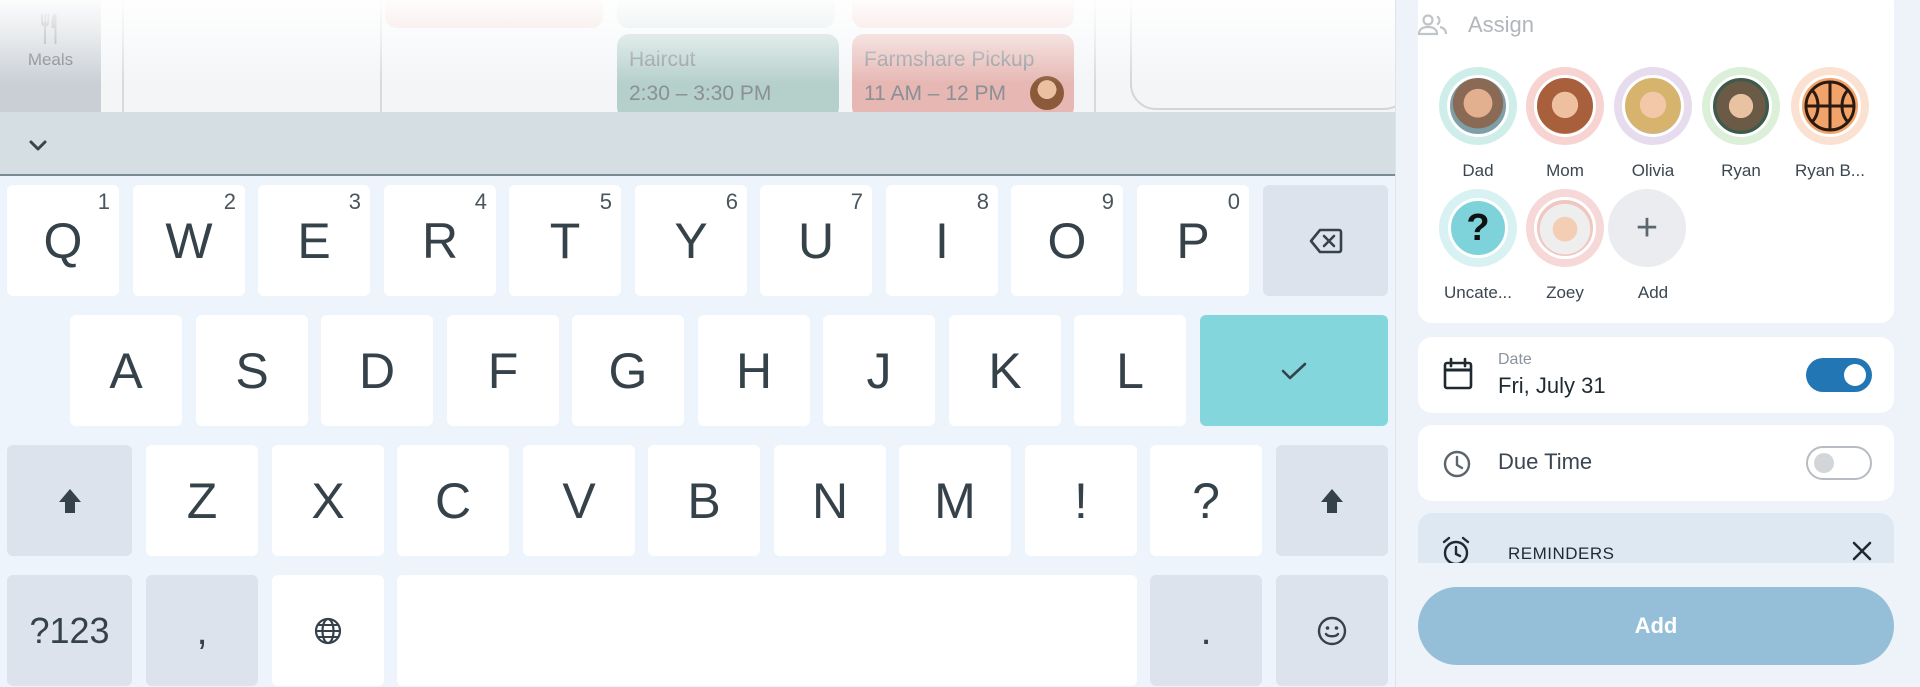  Describe the element at coordinates (1515, 359) in the screenshot. I see `date-label: Date` at that location.